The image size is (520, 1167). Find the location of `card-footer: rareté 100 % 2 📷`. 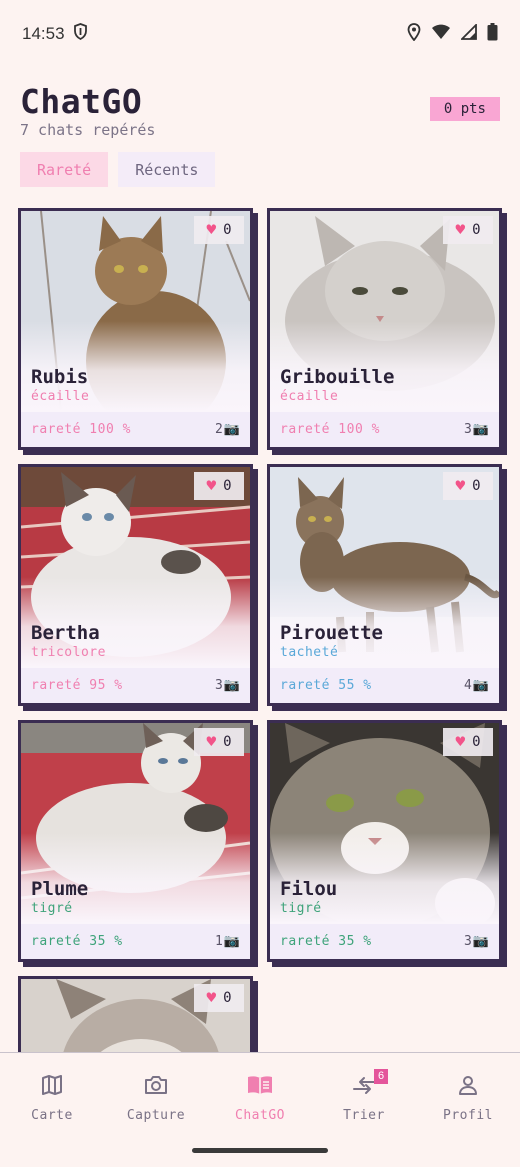

card-footer: rareté 100 % 2 📷 is located at coordinates (135, 429).